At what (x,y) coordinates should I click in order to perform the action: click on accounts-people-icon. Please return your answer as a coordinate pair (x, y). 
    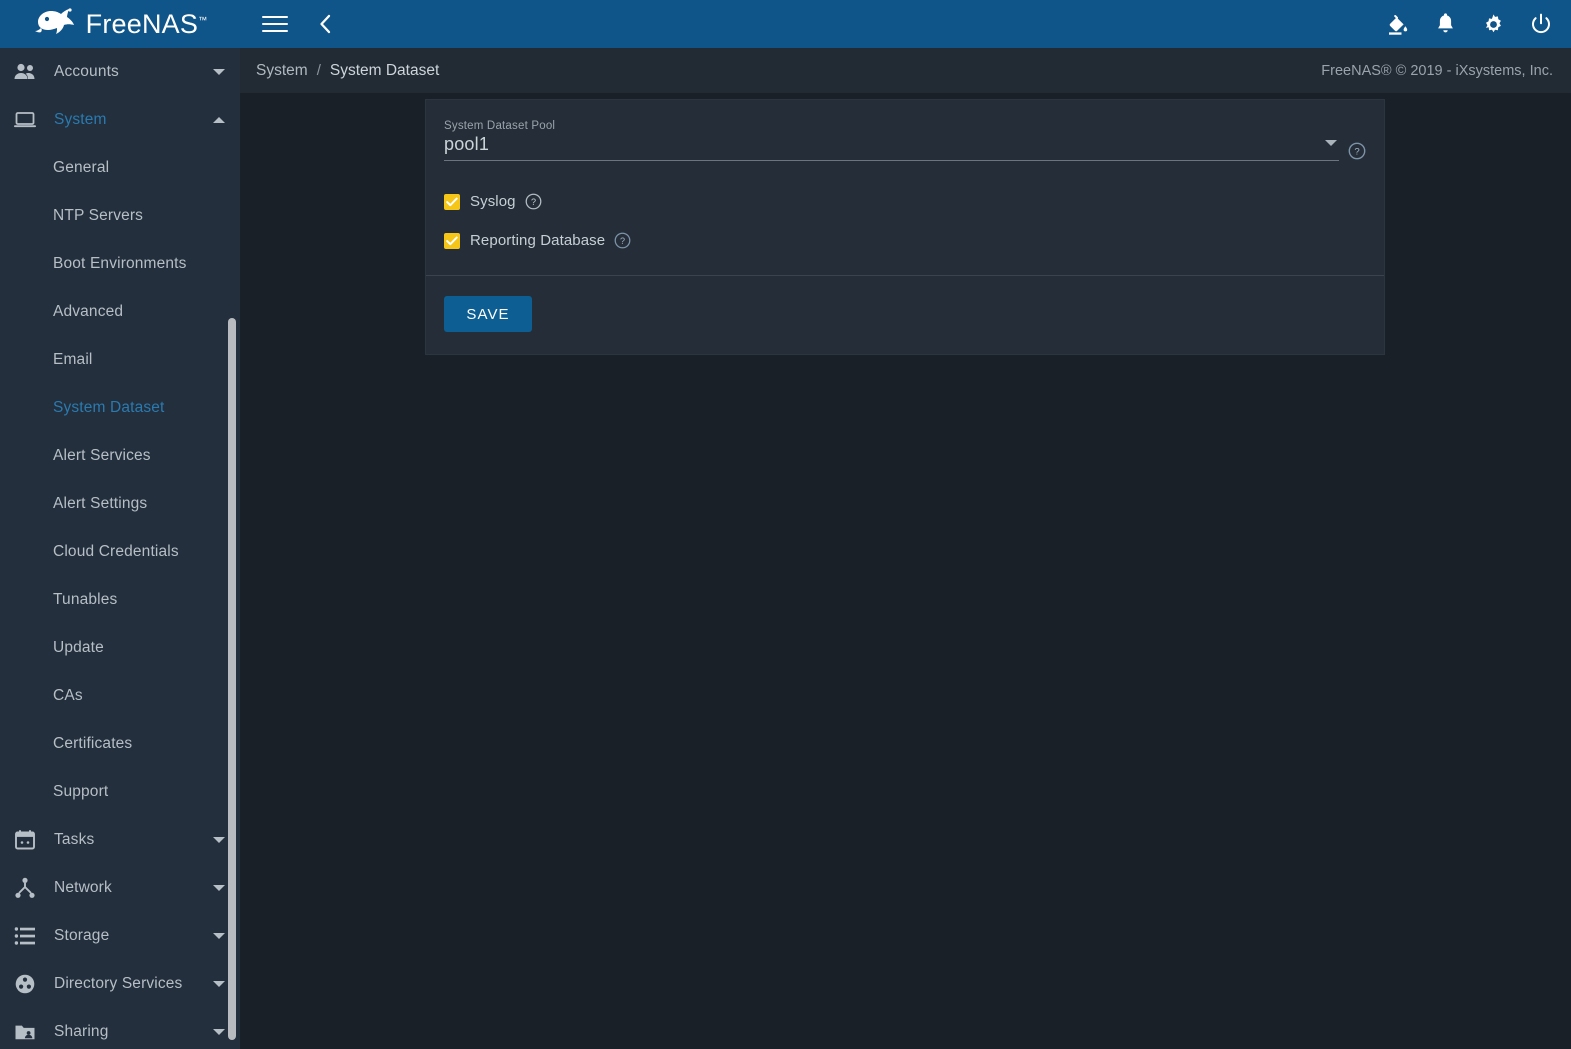
    Looking at the image, I should click on (25, 72).